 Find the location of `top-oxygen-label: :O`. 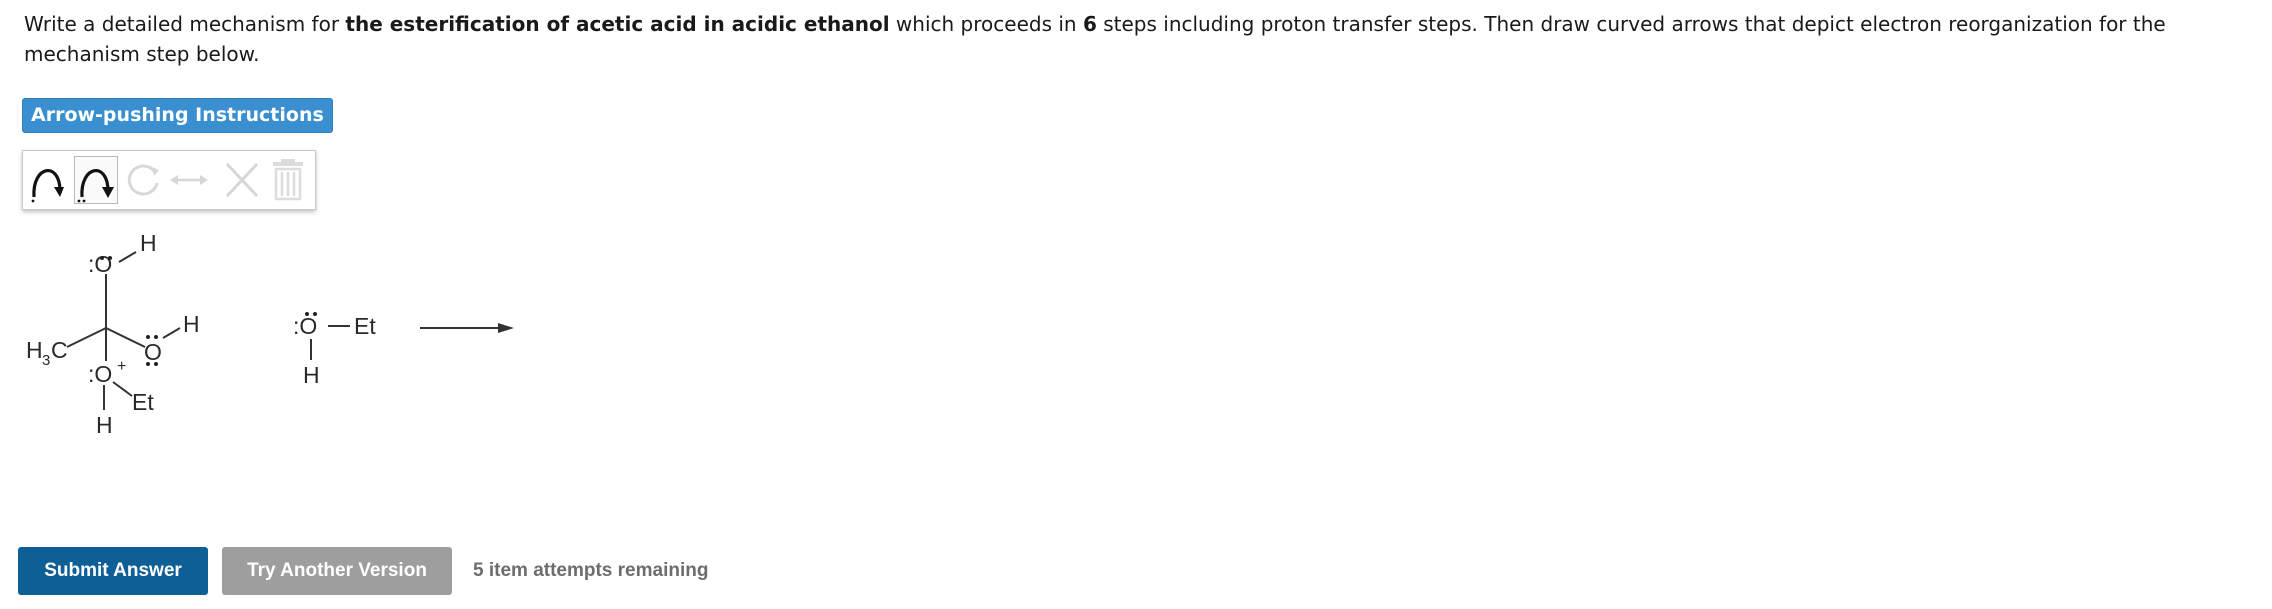

top-oxygen-label: :O is located at coordinates (100, 264).